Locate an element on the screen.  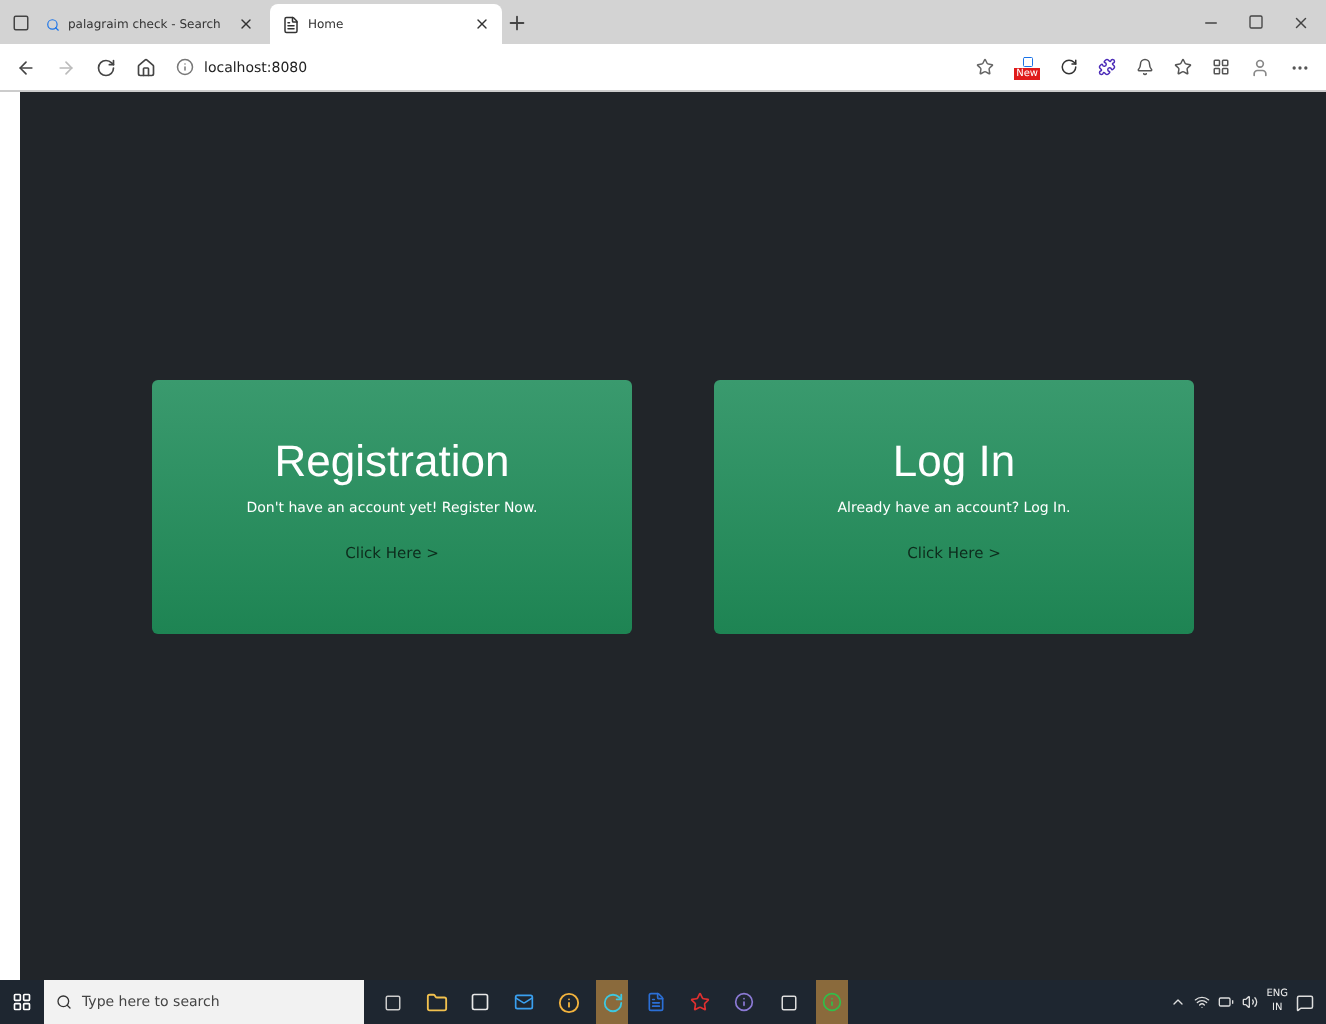
volume-icon is located at coordinates (1250, 1002).